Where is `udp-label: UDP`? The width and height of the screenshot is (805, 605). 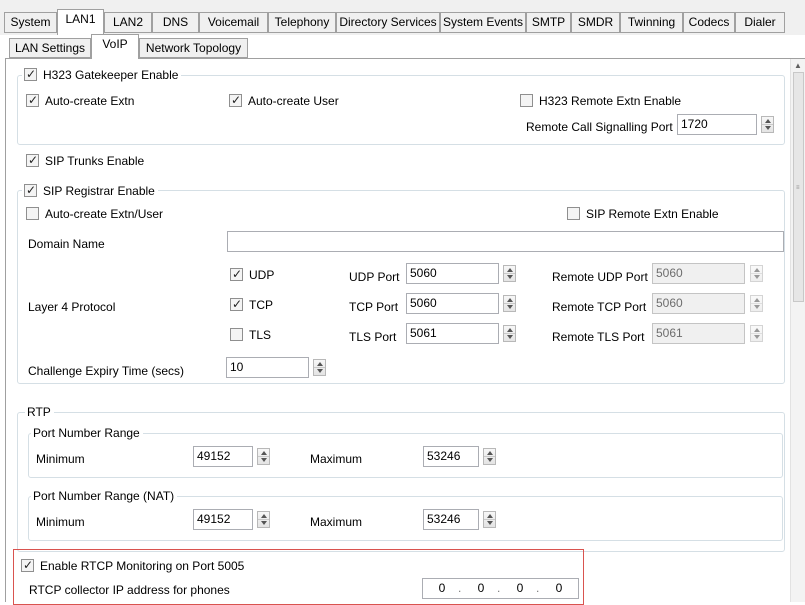 udp-label: UDP is located at coordinates (262, 275).